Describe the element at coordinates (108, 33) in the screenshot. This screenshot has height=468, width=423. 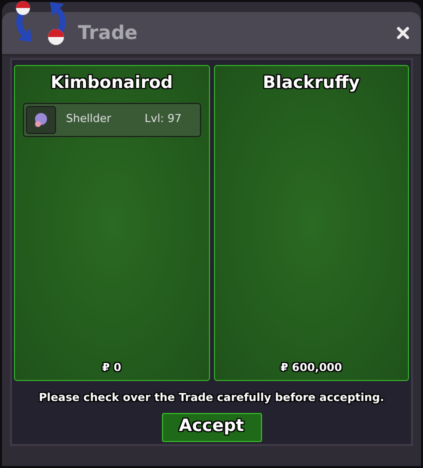
I see `window-title: Trade` at that location.